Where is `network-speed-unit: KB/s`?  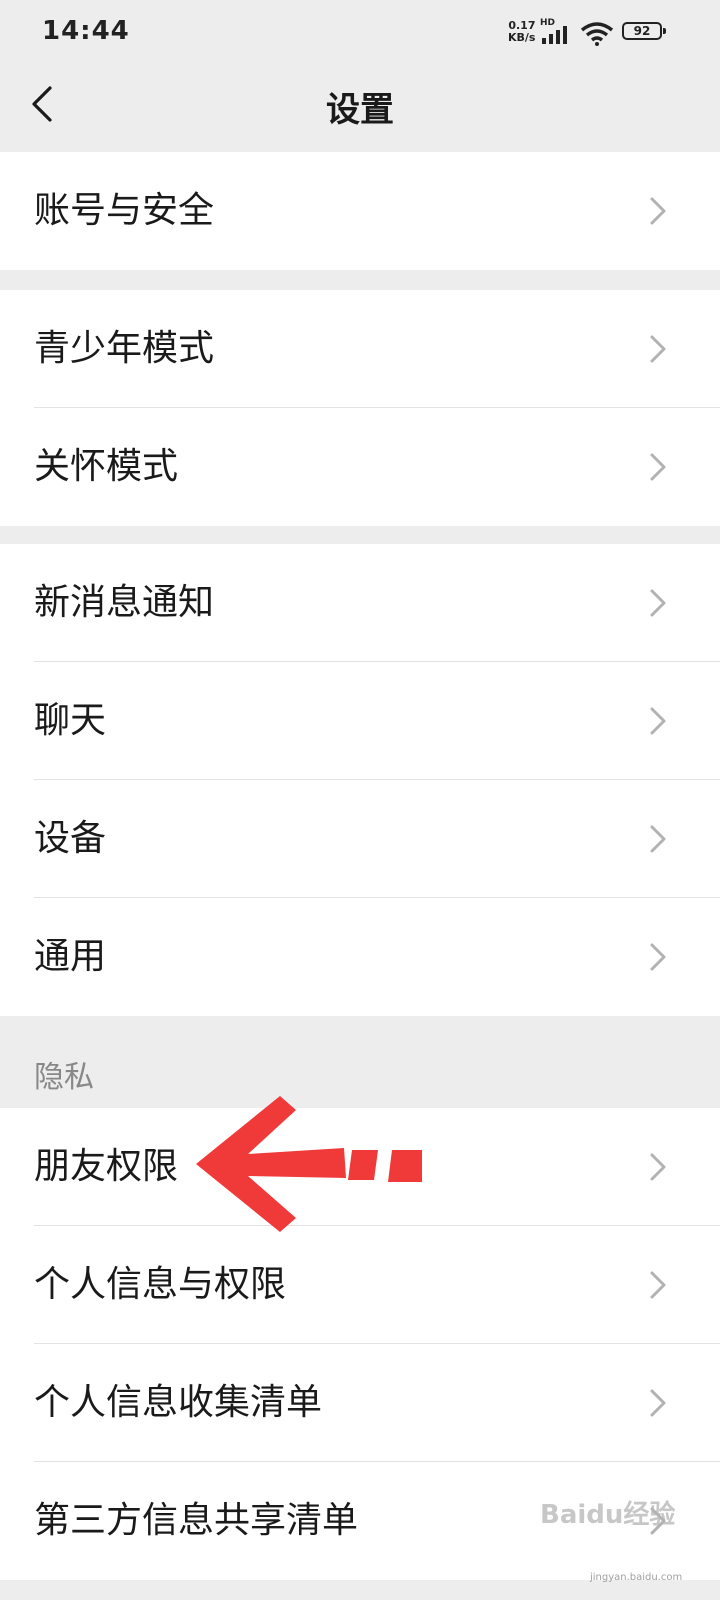 network-speed-unit: KB/s is located at coordinates (522, 37).